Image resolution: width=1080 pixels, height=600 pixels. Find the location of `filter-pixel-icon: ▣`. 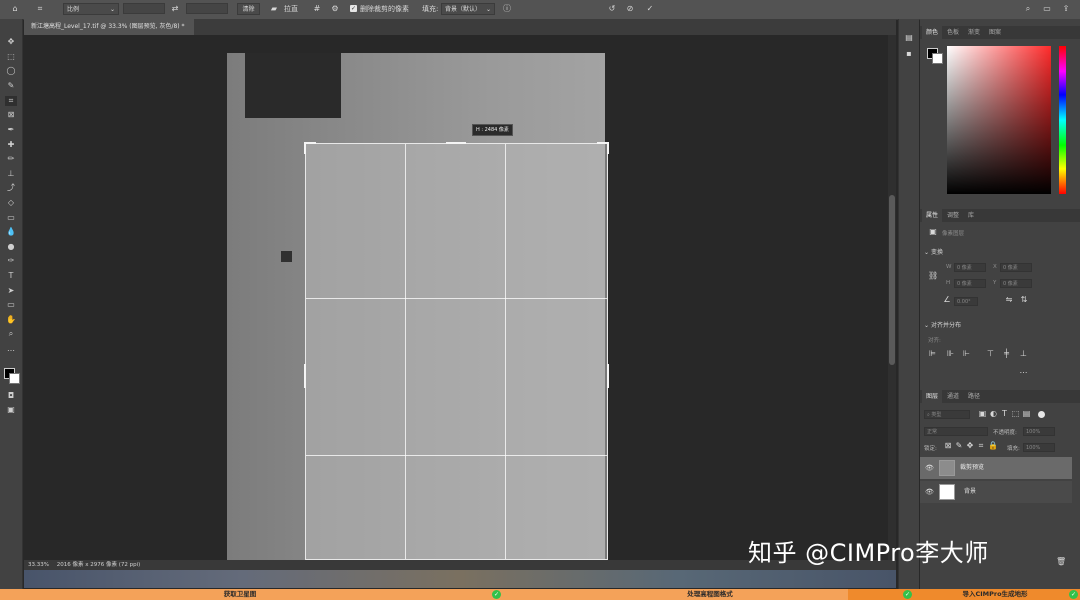

filter-pixel-icon: ▣ is located at coordinates (982, 414).